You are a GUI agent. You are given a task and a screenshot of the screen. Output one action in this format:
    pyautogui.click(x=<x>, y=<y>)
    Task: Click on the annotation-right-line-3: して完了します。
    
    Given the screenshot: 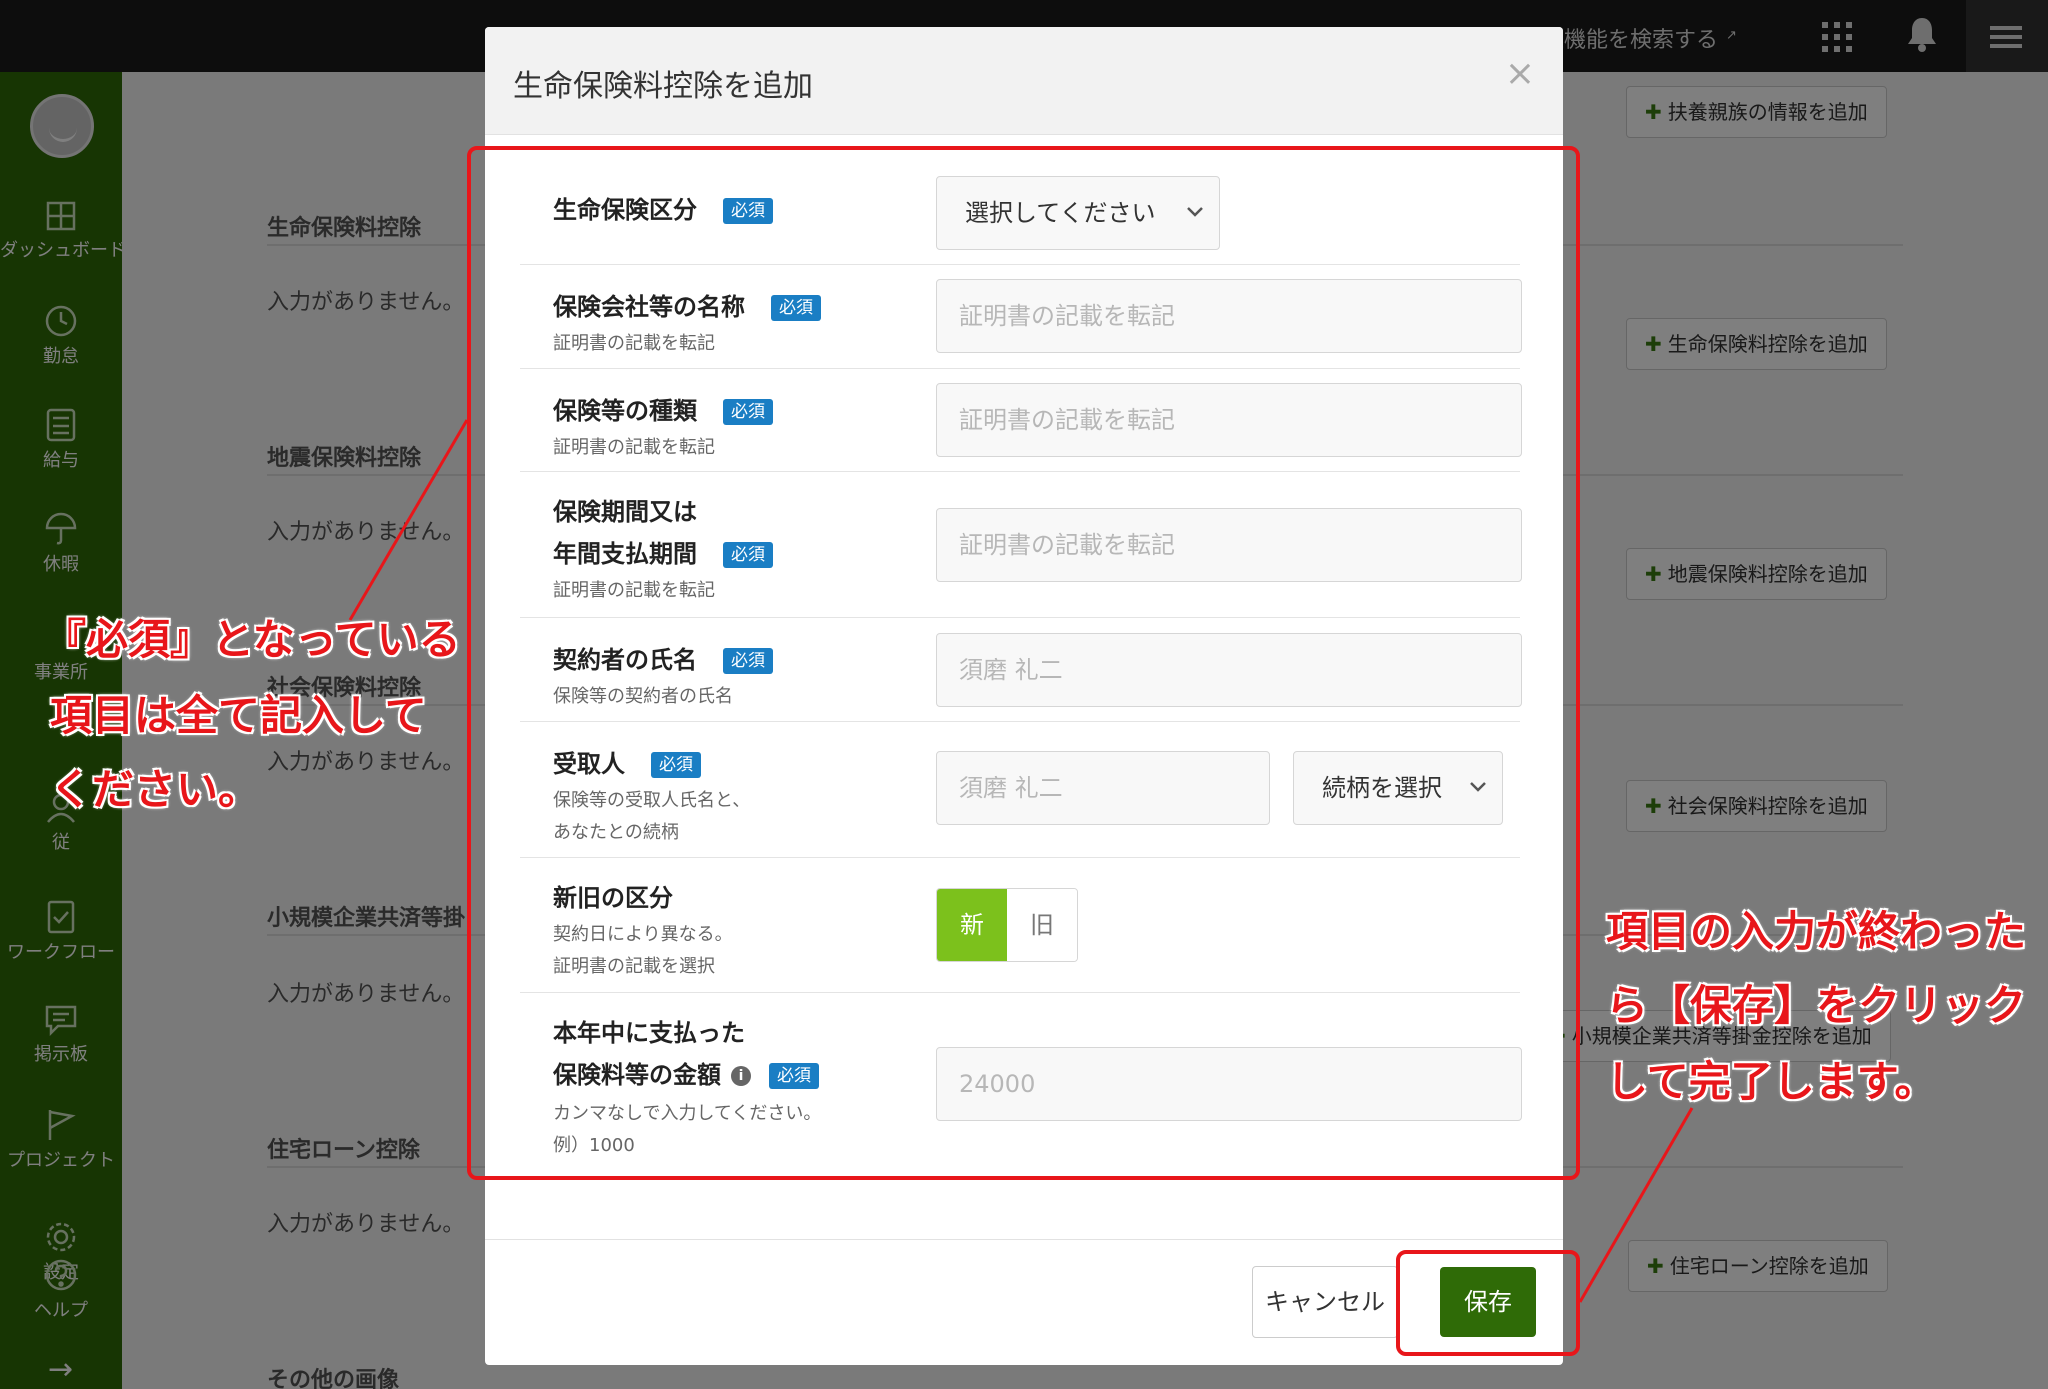 What is the action you would take?
    pyautogui.click(x=1771, y=1081)
    